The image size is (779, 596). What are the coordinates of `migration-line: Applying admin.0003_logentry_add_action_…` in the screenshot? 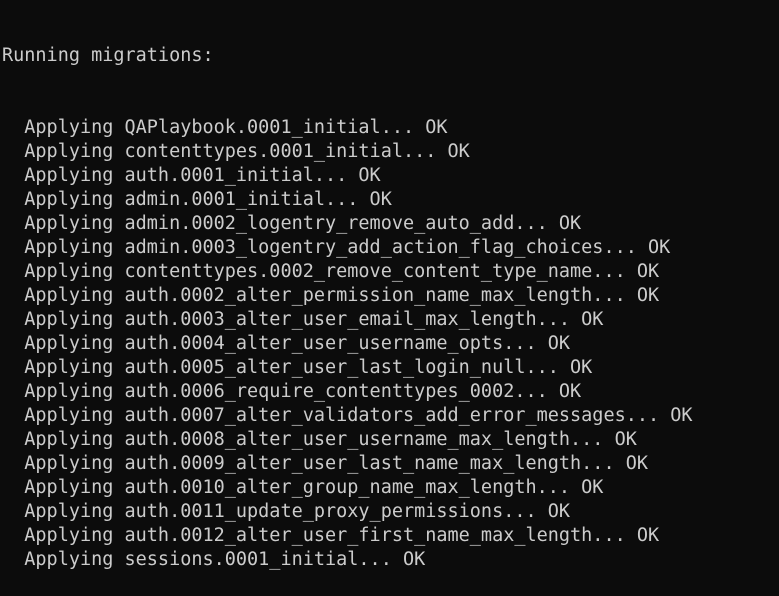 It's located at (336, 247).